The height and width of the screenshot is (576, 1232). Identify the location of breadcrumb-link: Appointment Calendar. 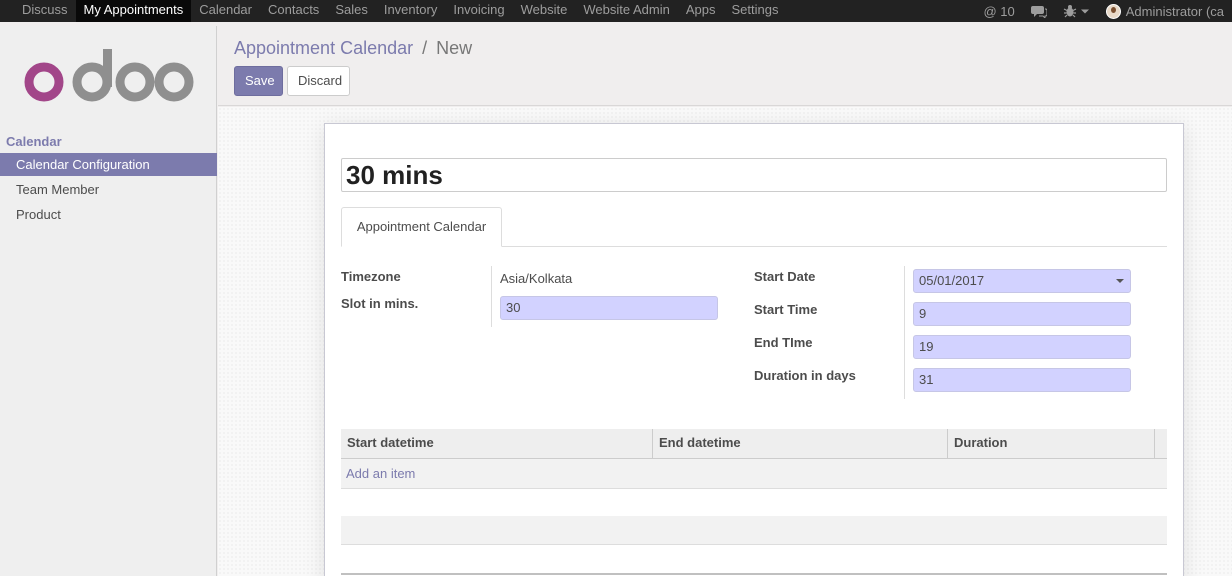
(323, 48).